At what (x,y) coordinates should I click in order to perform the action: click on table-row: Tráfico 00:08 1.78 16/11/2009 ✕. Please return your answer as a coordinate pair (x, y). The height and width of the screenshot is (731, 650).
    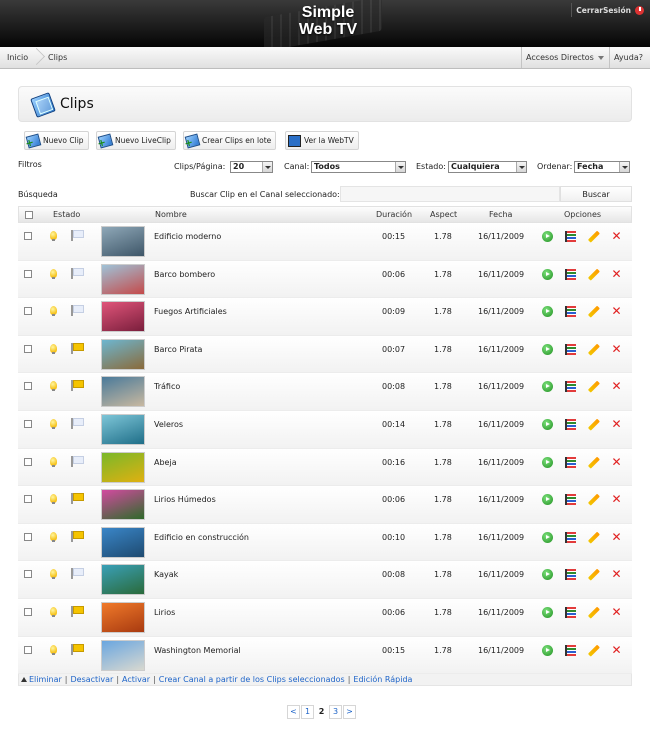
    Looking at the image, I should click on (325, 392).